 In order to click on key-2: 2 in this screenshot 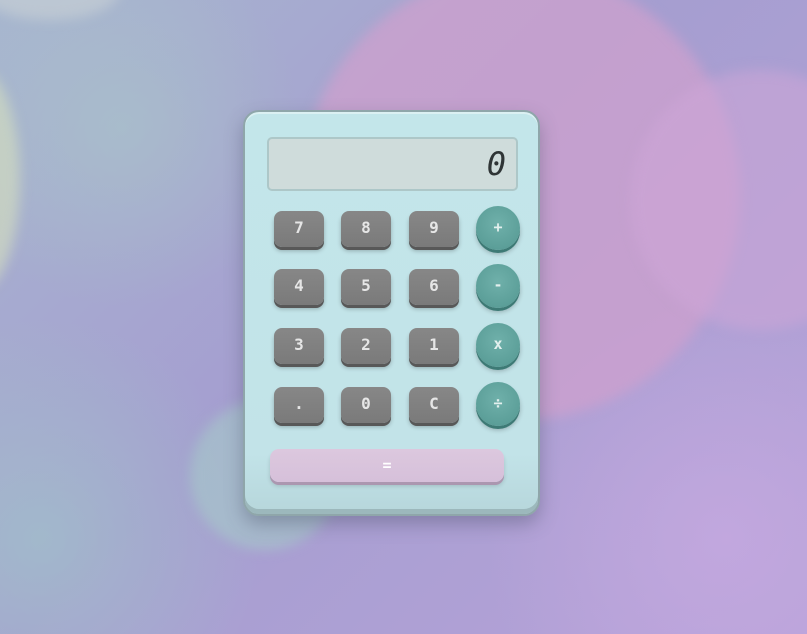, I will do `click(366, 346)`.